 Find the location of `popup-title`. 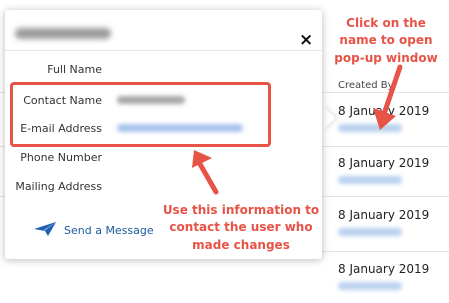

popup-title is located at coordinates (63, 33).